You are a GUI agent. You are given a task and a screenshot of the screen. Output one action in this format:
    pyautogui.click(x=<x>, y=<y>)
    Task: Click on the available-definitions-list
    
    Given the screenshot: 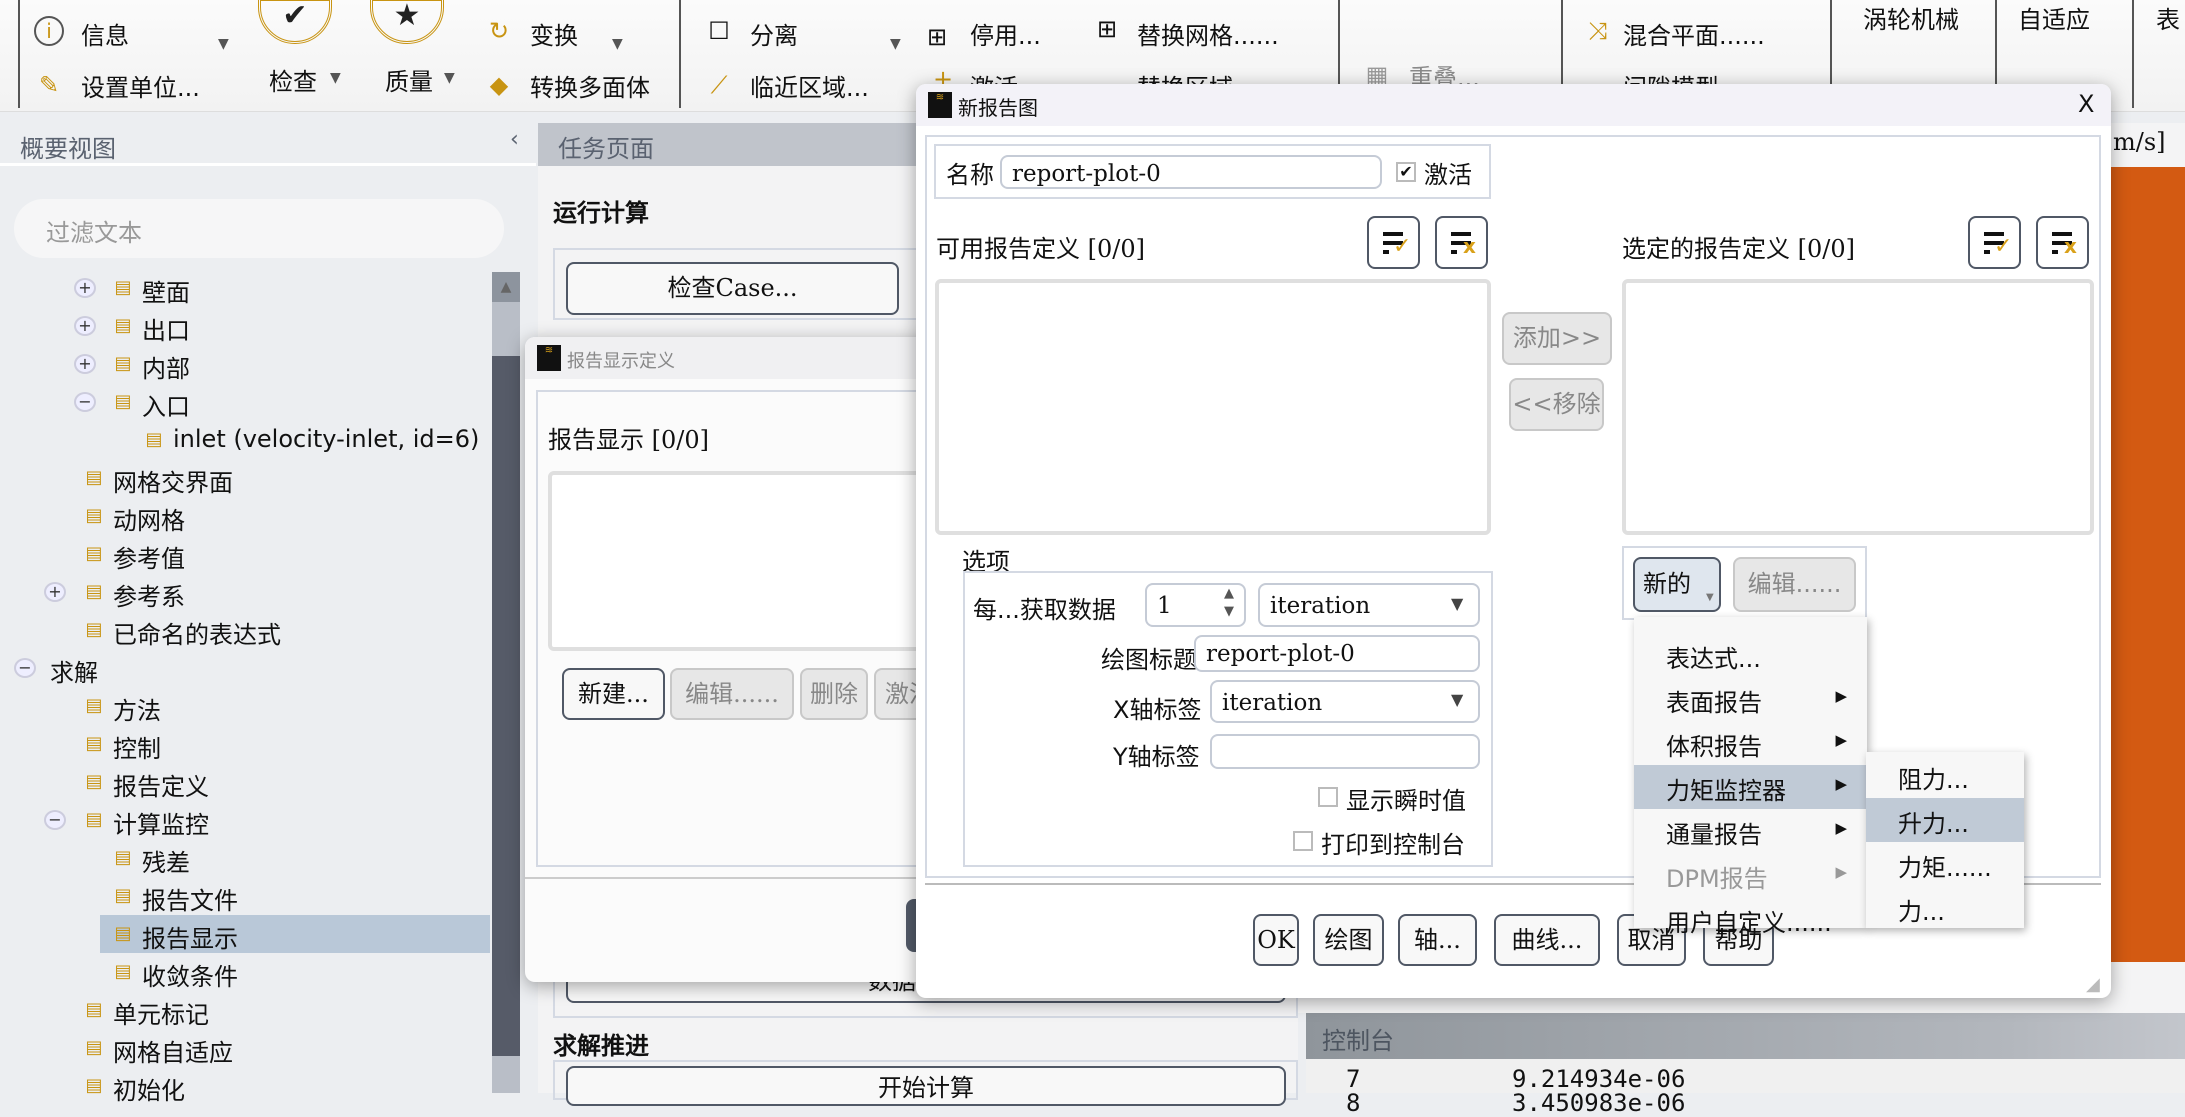 What is the action you would take?
    pyautogui.click(x=1213, y=407)
    